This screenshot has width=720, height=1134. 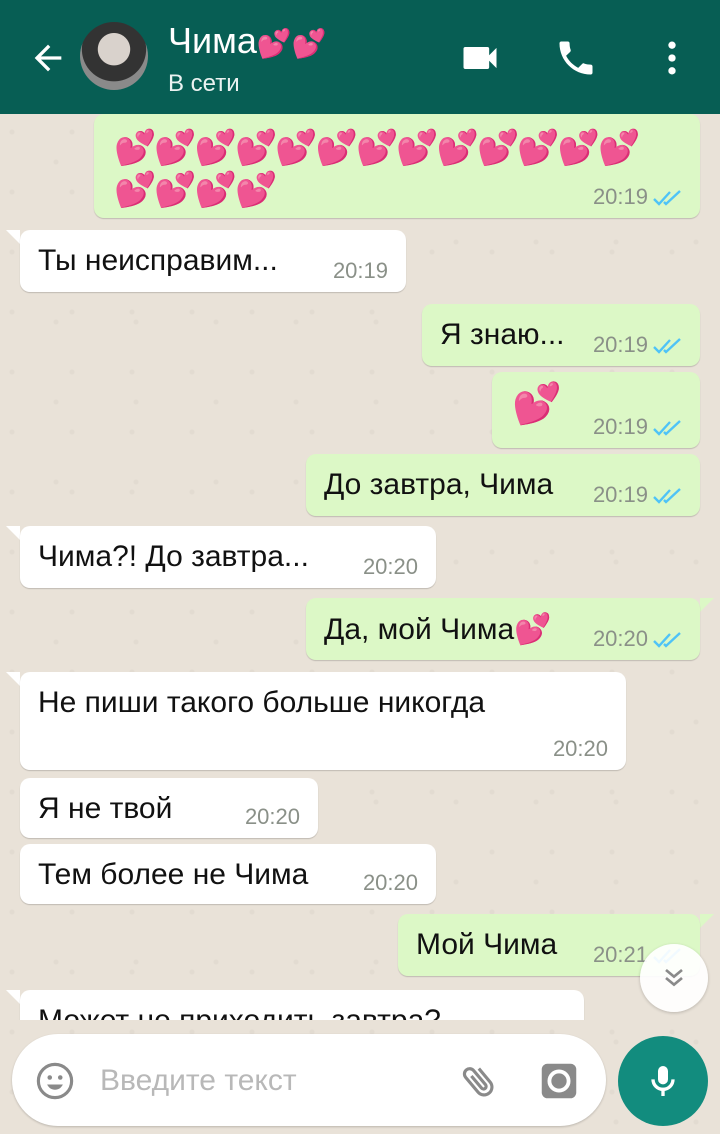 What do you see at coordinates (479, 1081) in the screenshot?
I see `attach-icon` at bounding box center [479, 1081].